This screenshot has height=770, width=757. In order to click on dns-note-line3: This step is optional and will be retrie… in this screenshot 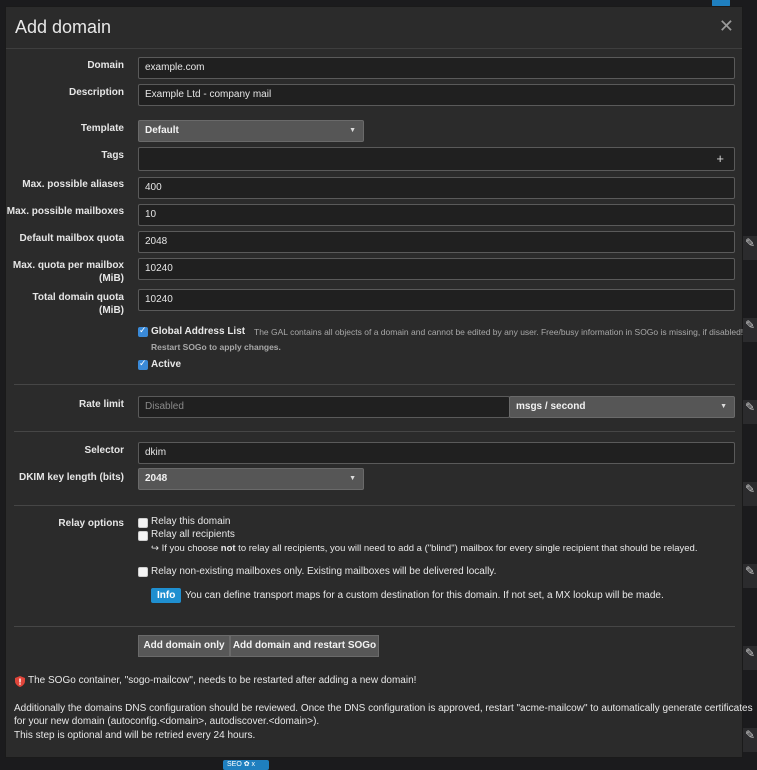, I will do `click(135, 735)`.